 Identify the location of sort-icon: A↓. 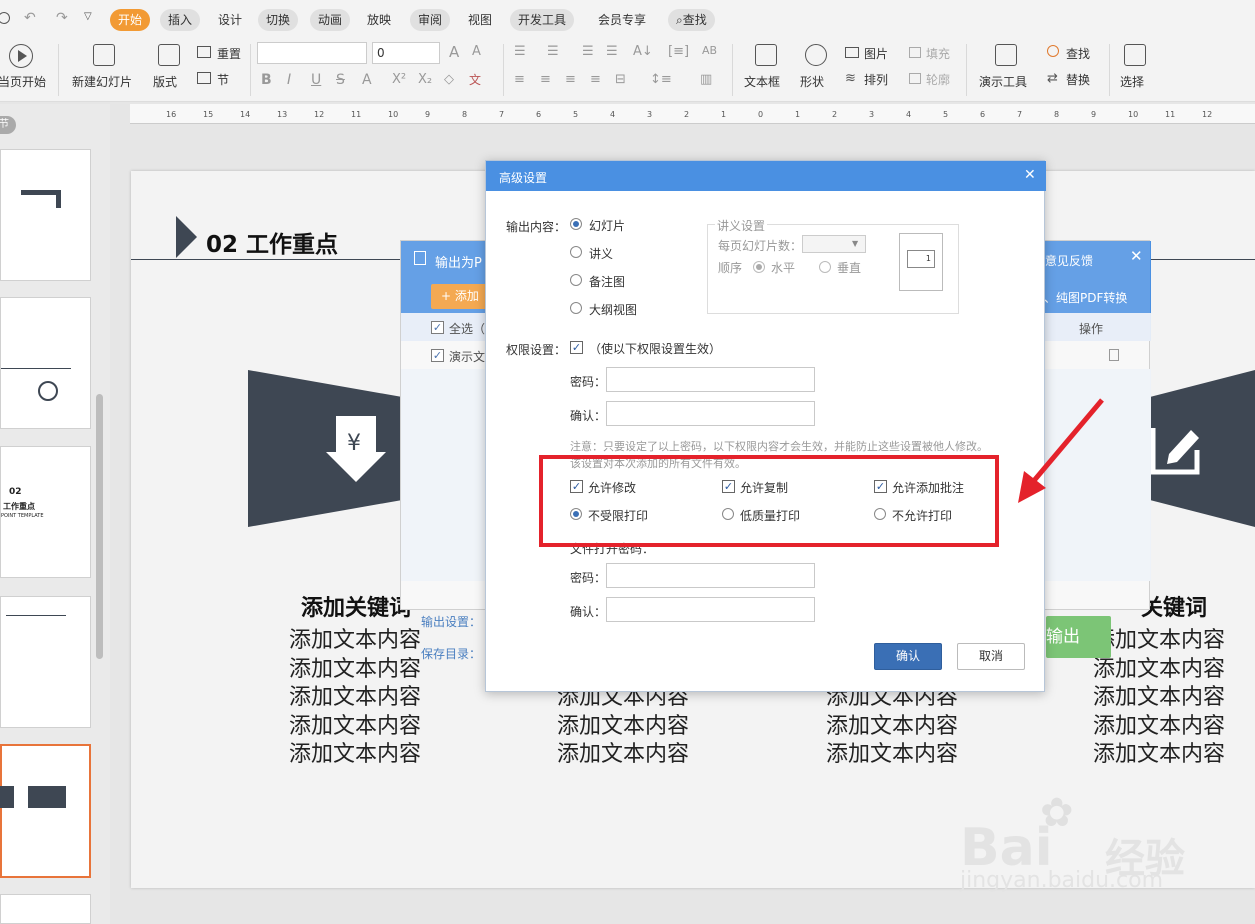
(643, 51).